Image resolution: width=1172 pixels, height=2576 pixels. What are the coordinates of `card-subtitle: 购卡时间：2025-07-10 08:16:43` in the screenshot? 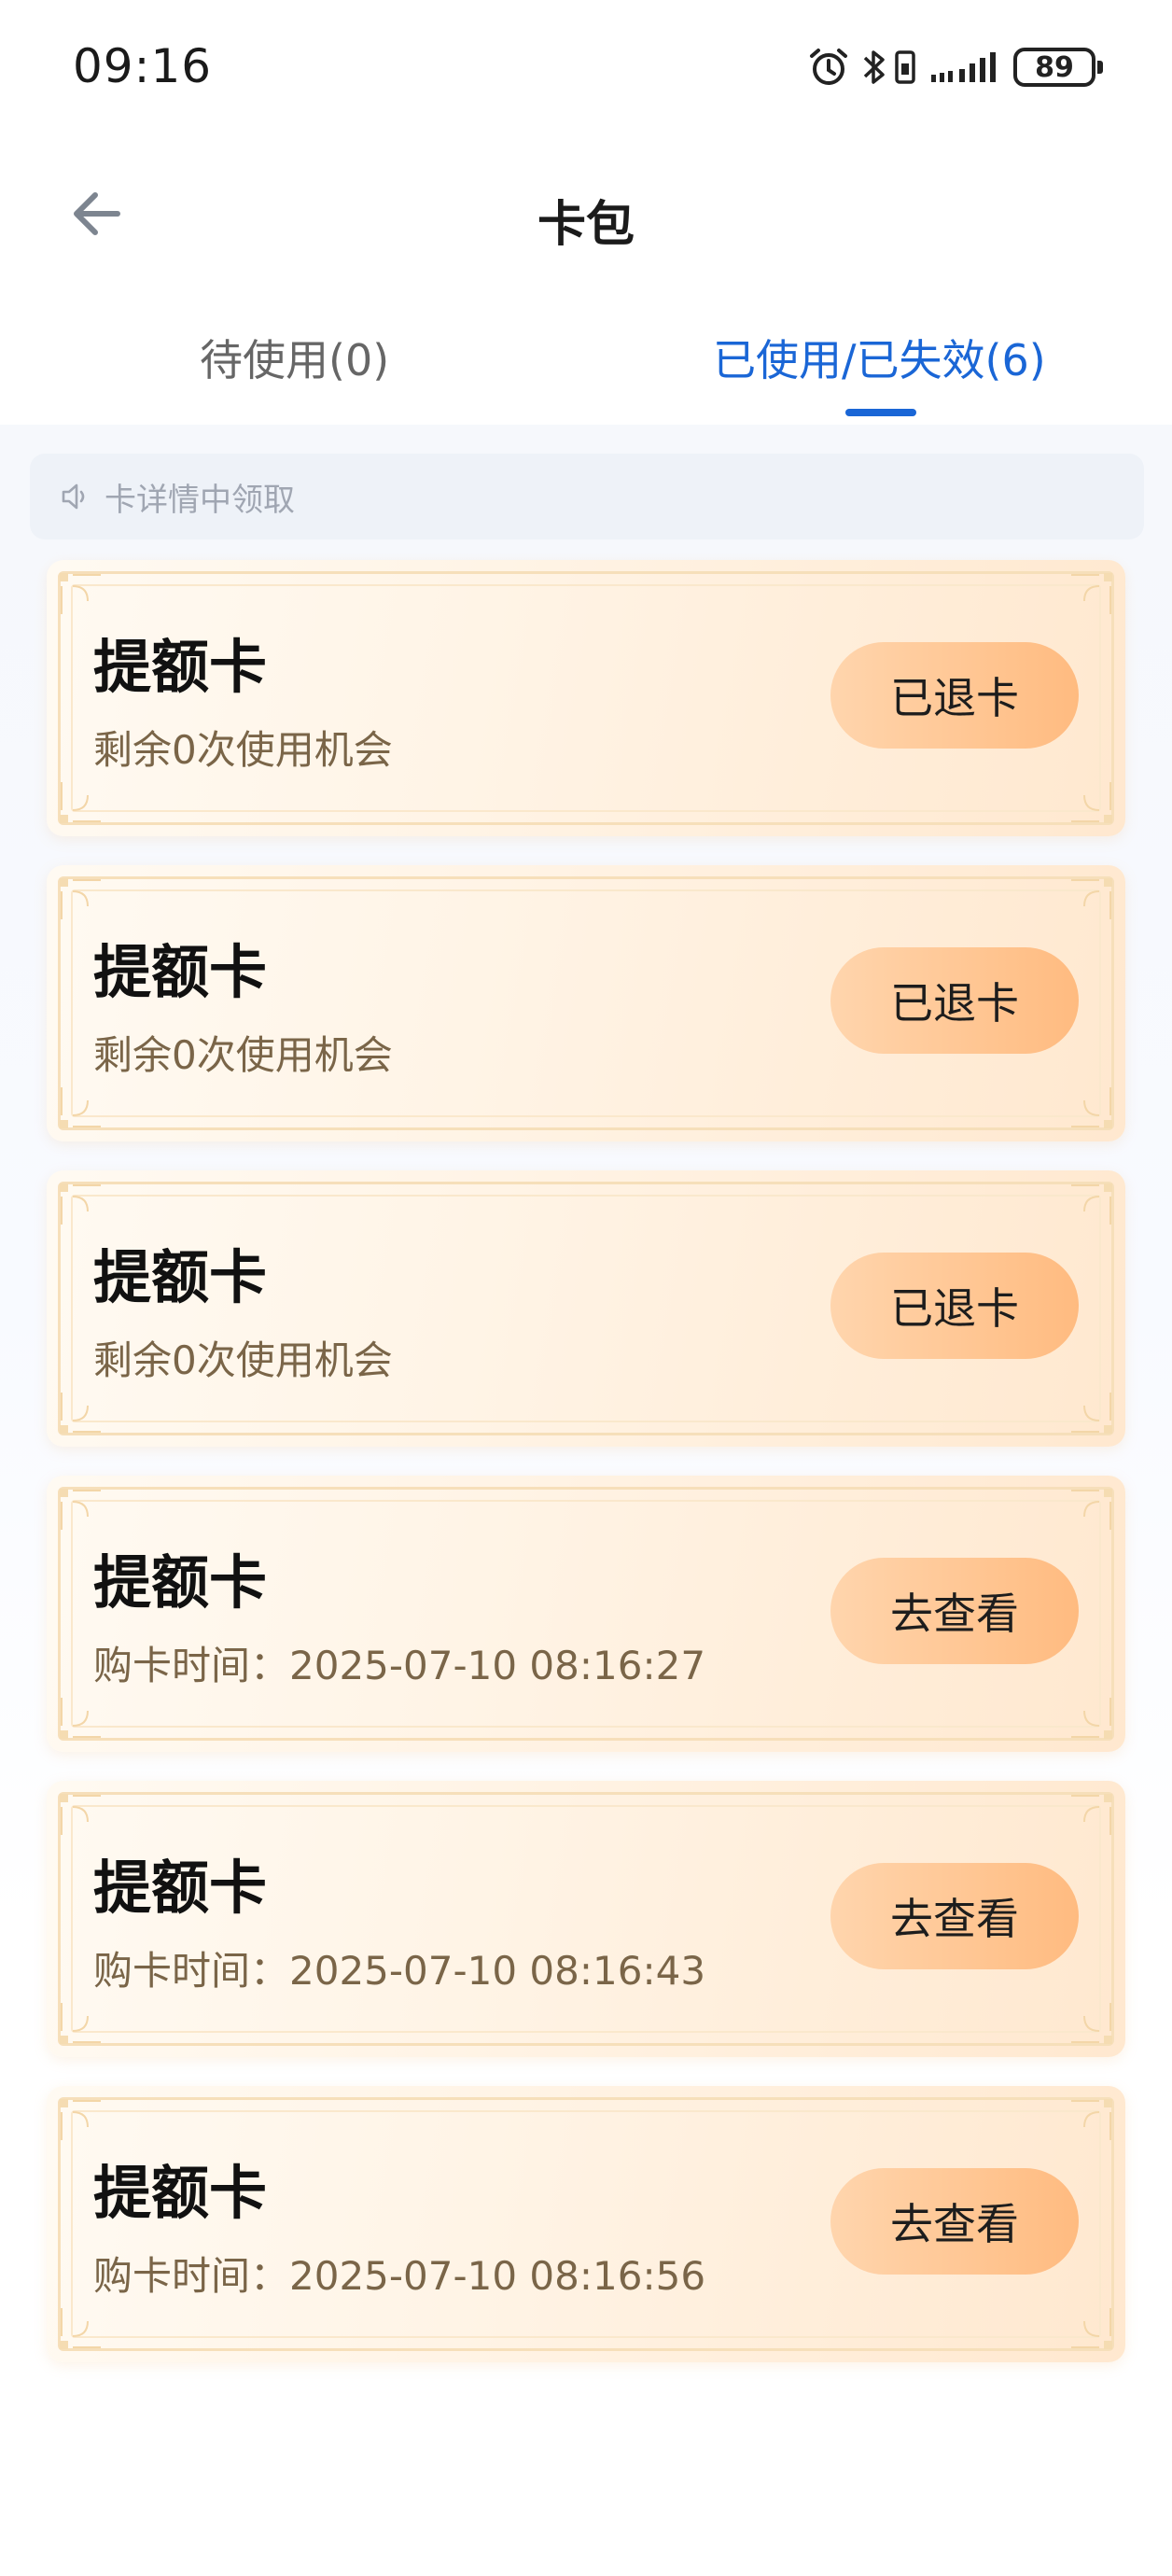 It's located at (399, 1971).